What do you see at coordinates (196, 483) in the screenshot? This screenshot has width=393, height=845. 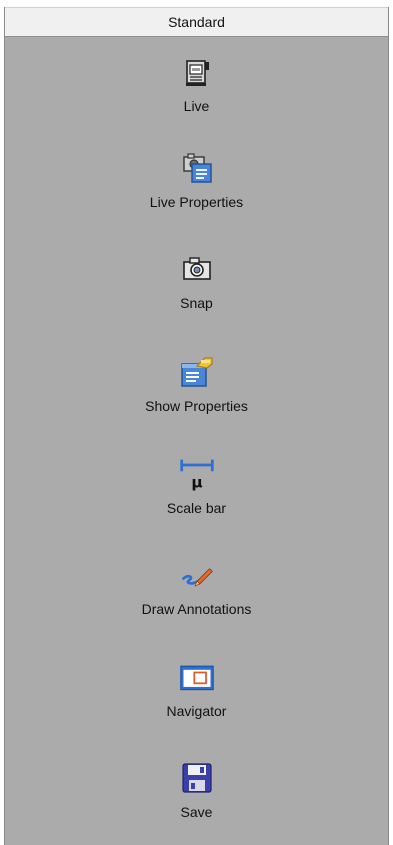 I see `svg-text: μ` at bounding box center [196, 483].